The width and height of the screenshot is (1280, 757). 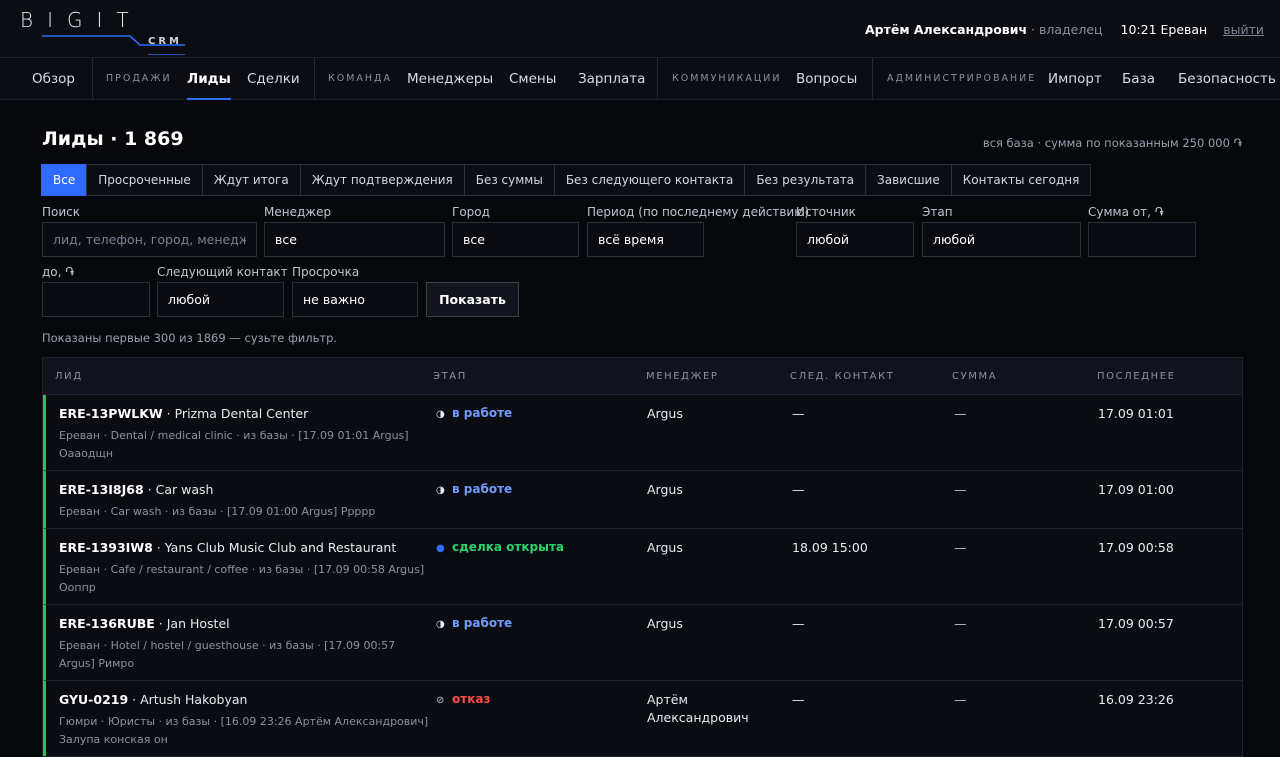 What do you see at coordinates (139, 78) in the screenshot?
I see `nav-group-sales: ПРОДАЖИ` at bounding box center [139, 78].